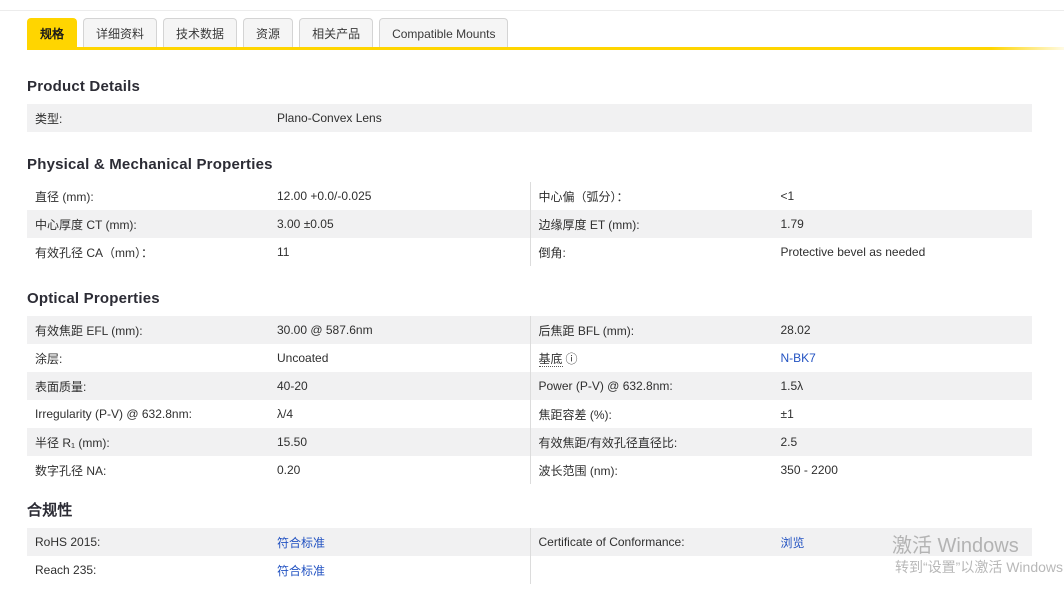  What do you see at coordinates (532, 10) in the screenshot?
I see `top-divider` at bounding box center [532, 10].